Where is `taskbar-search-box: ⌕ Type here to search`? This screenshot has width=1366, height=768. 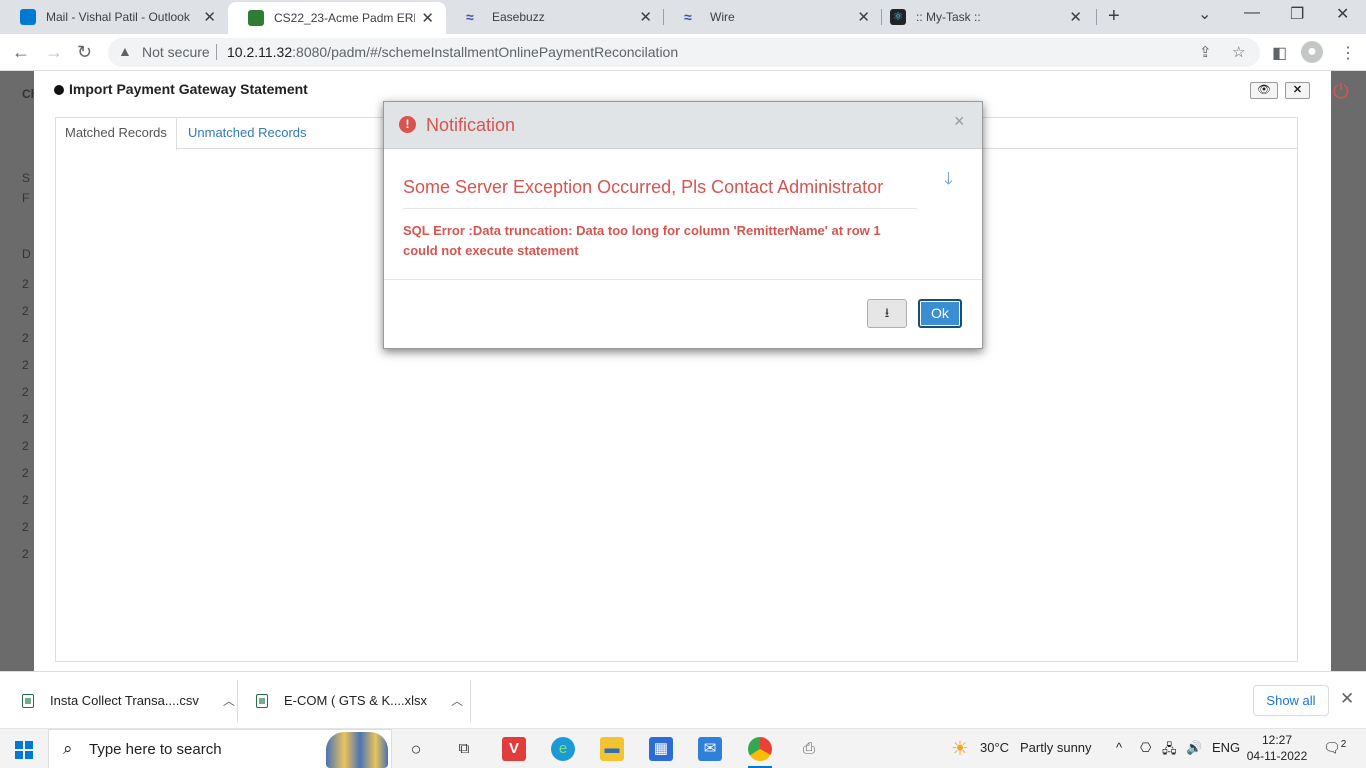
taskbar-search-box: ⌕ Type here to search is located at coordinates (220, 748).